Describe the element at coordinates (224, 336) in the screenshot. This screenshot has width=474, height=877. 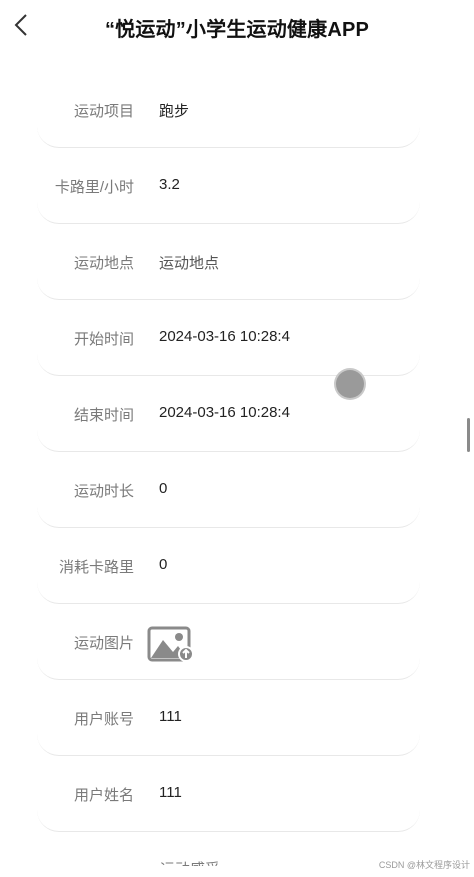
I see `start-time-picker: 2024-03-16 10:28:4` at that location.